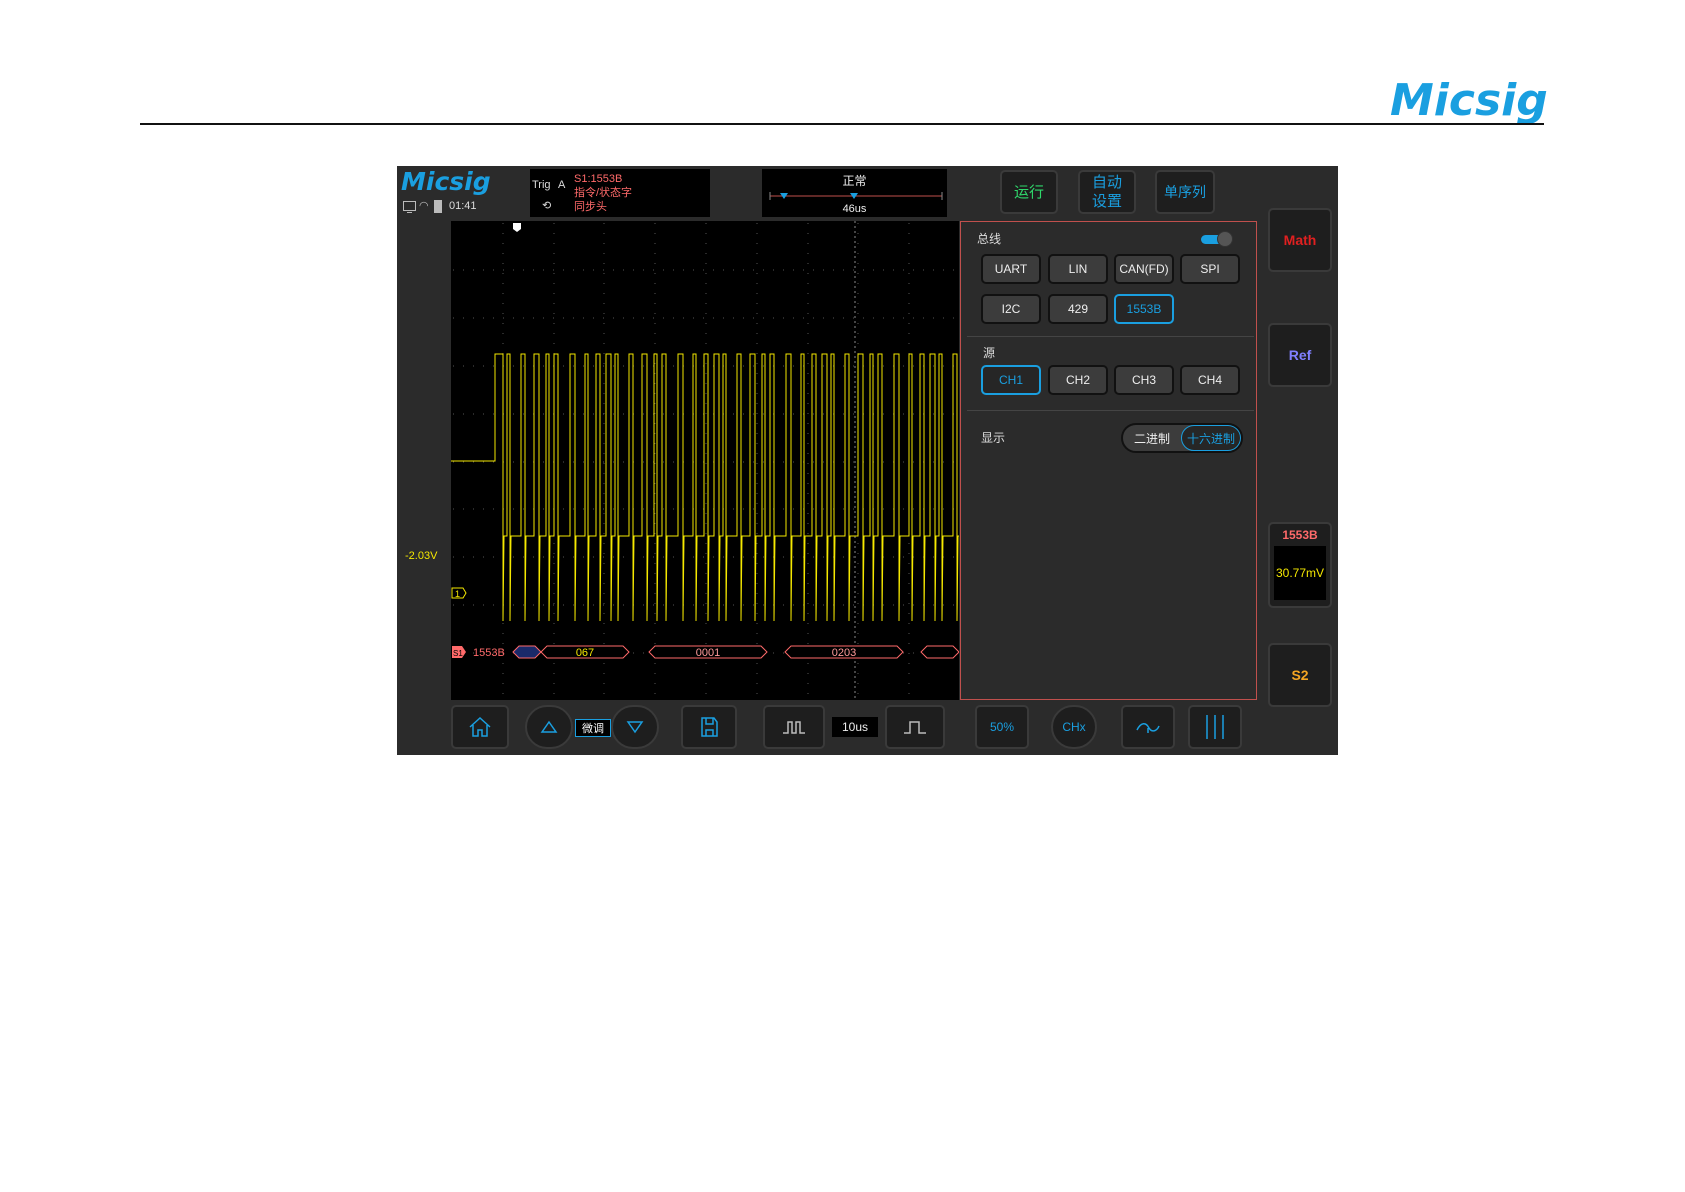 This screenshot has height=1192, width=1685. What do you see at coordinates (1011, 380) in the screenshot?
I see `source-ch1-button: CH1` at bounding box center [1011, 380].